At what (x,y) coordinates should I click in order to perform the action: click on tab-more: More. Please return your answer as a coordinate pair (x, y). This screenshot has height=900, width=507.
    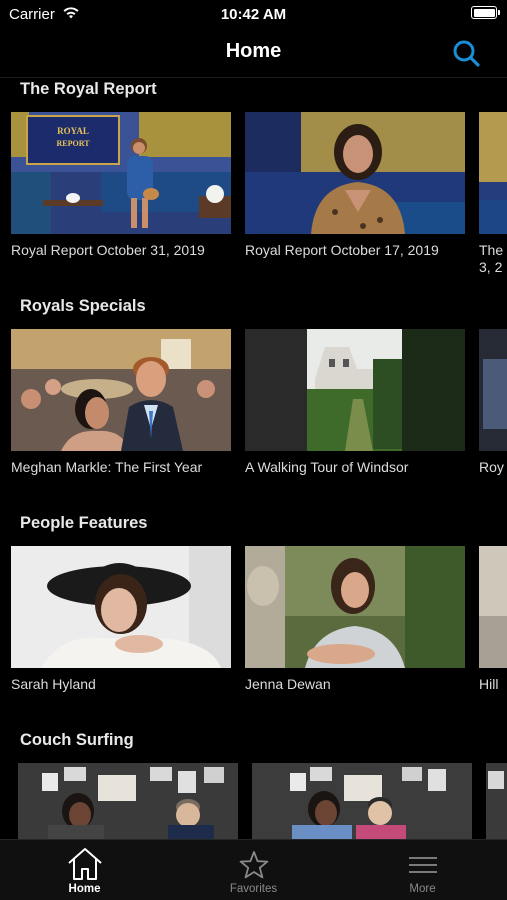
    Looking at the image, I should click on (422, 870).